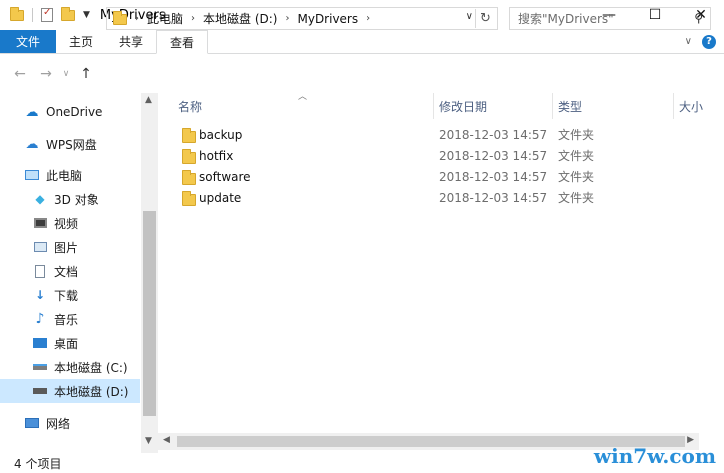 The height and width of the screenshot is (473, 724). What do you see at coordinates (91, 367) in the screenshot?
I see `nav-item-label: 本地磁盘 (C:)` at bounding box center [91, 367].